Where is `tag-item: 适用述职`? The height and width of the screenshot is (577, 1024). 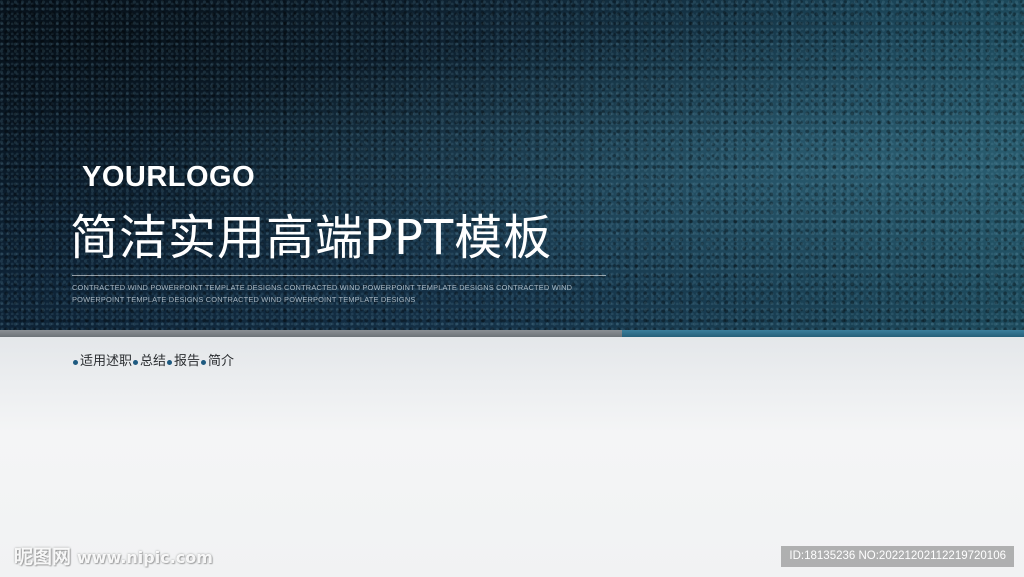 tag-item: 适用述职 is located at coordinates (102, 362).